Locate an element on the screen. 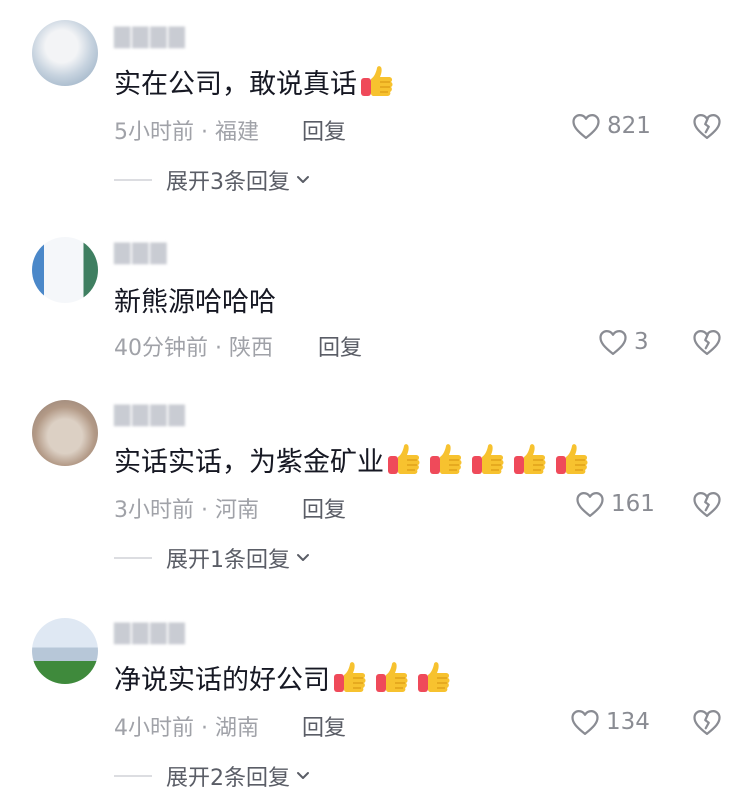 The height and width of the screenshot is (800, 754). like-button: 134 is located at coordinates (610, 722).